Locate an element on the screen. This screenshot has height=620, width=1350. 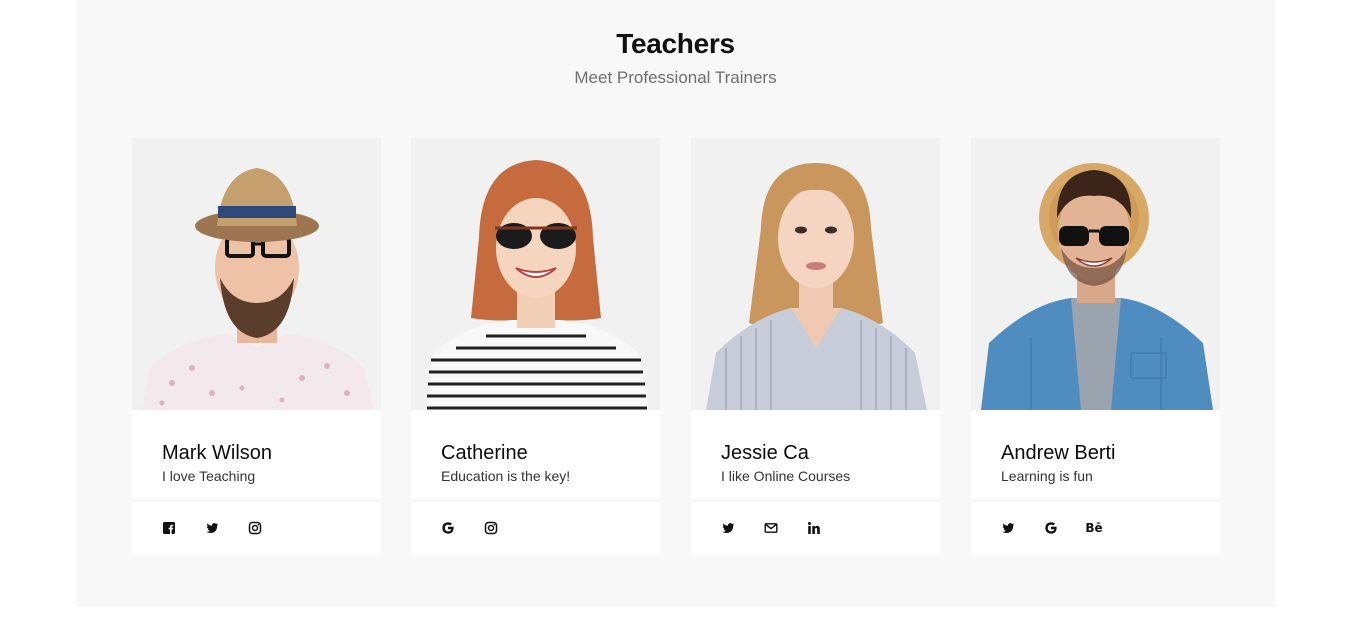
section-subtitle: Meet Professional Trainers is located at coordinates (675, 77).